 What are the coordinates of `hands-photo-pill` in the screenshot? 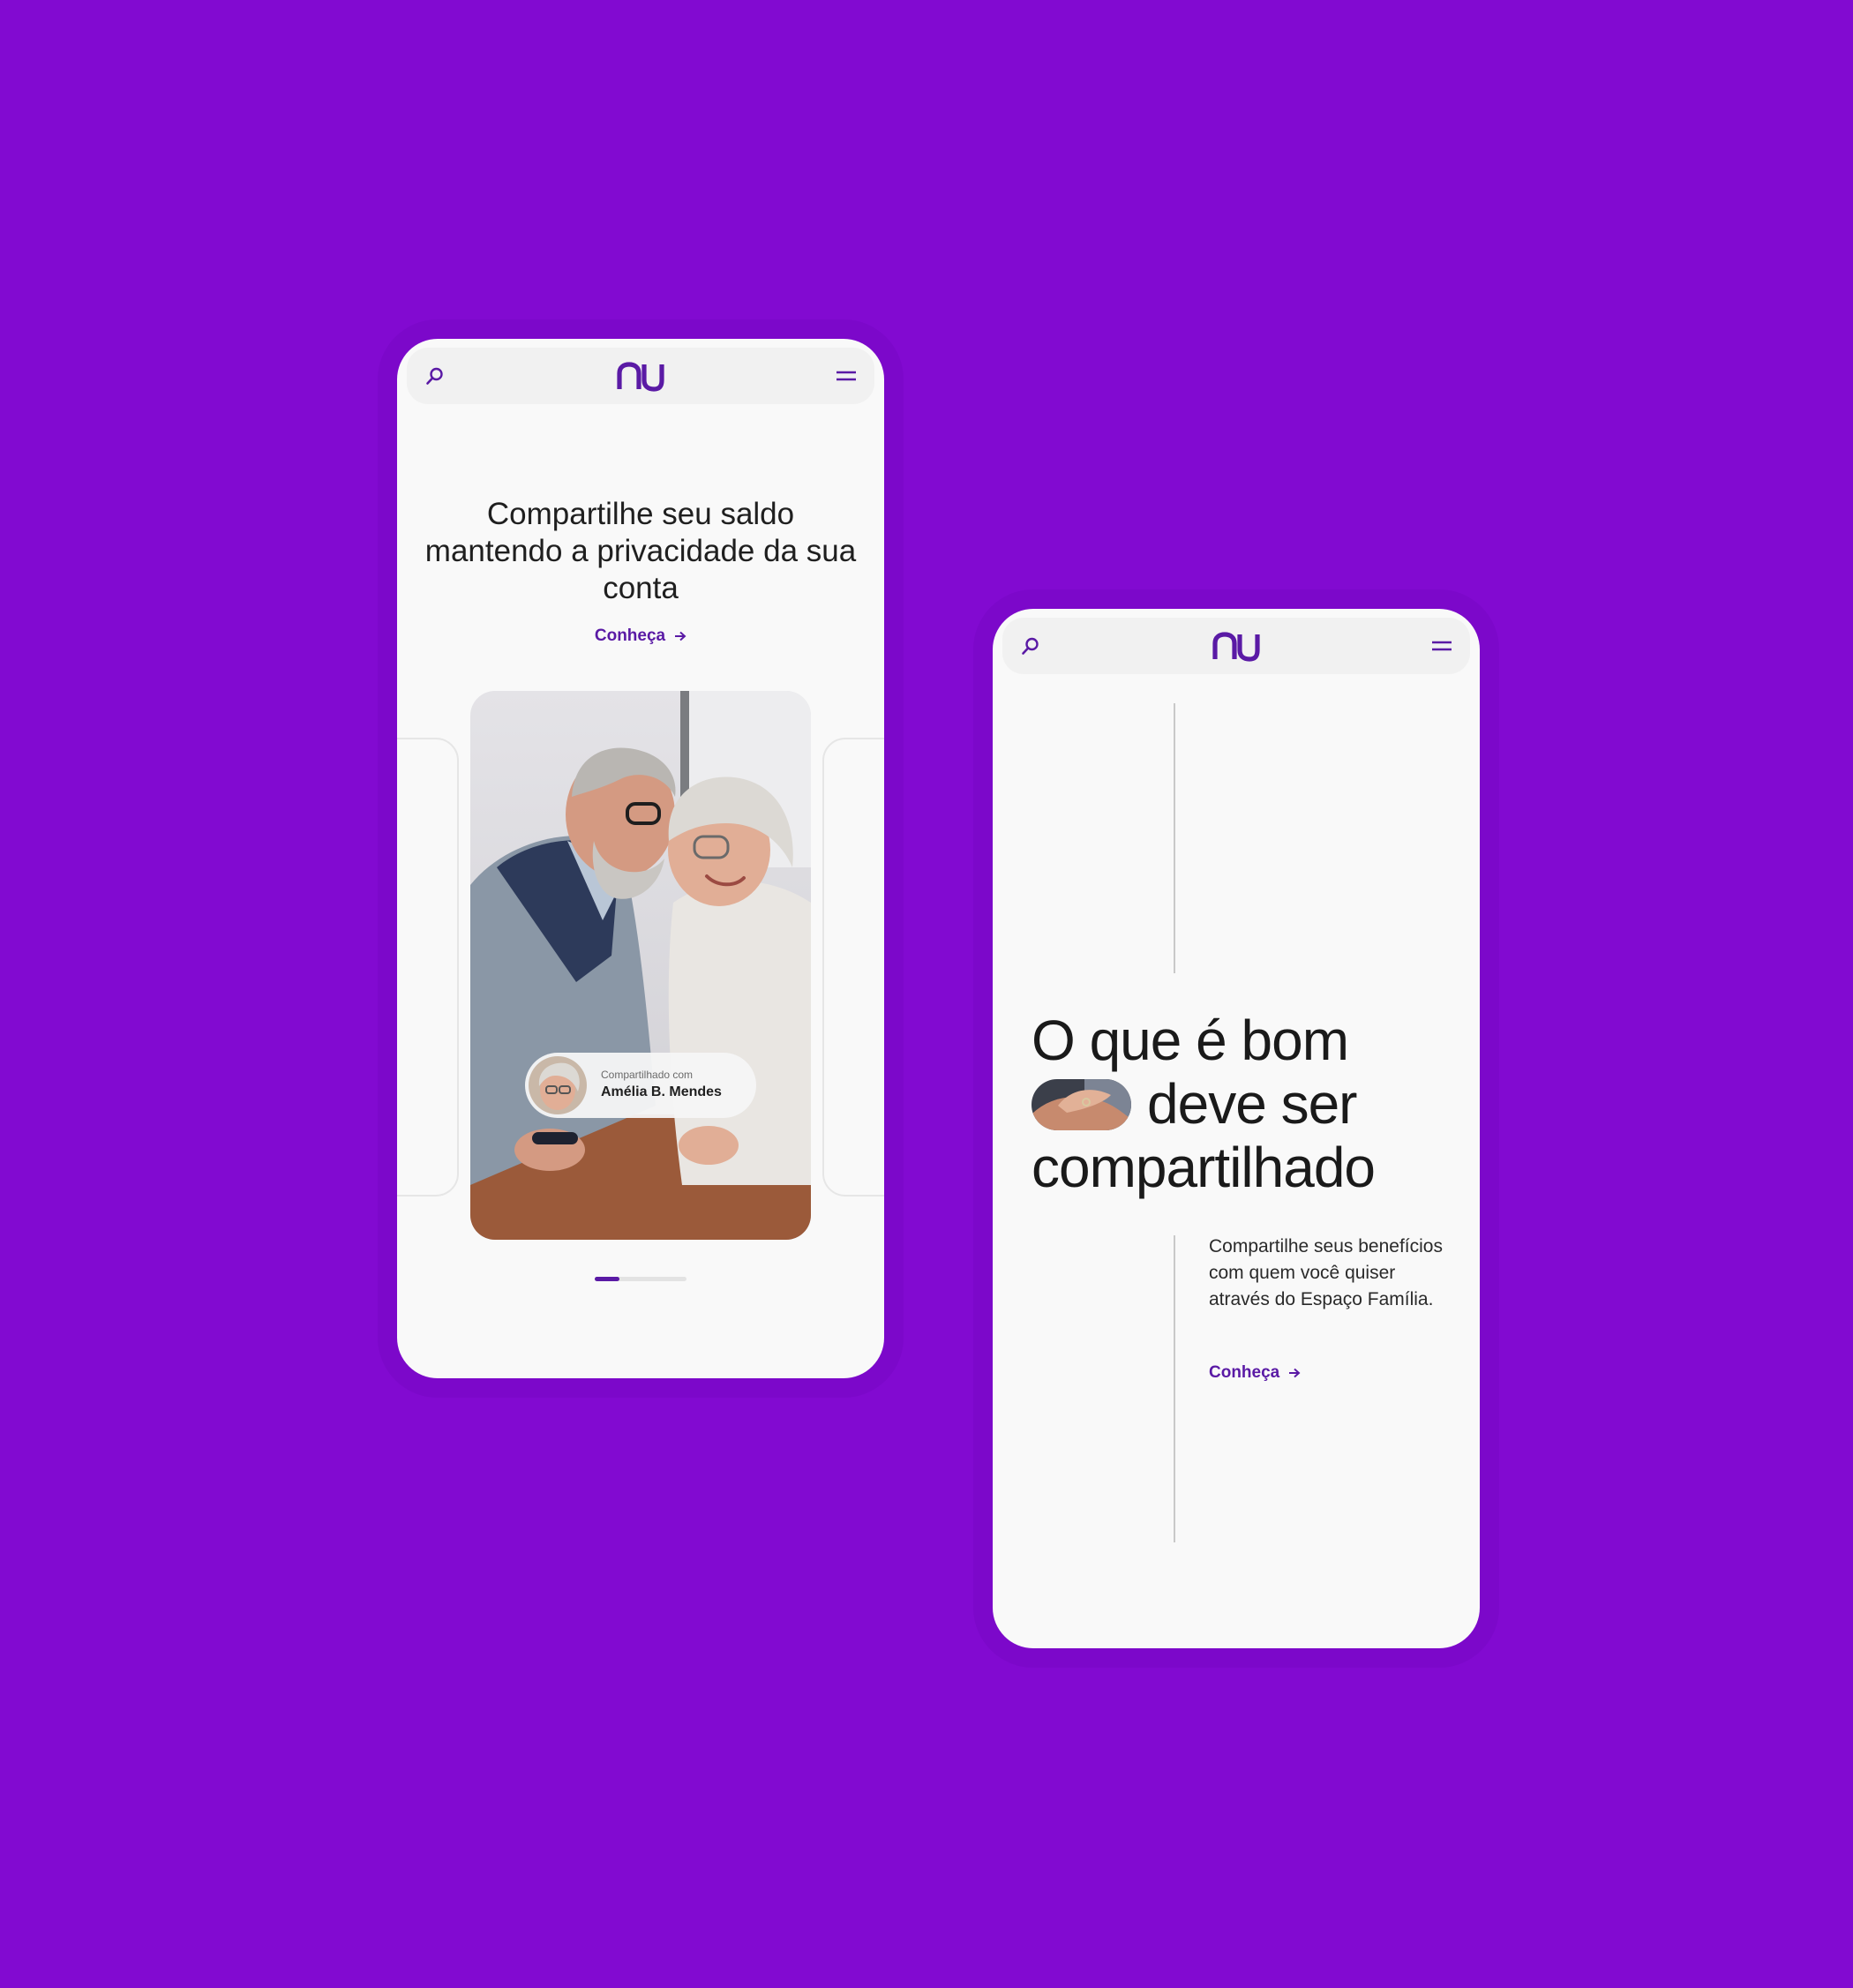 It's located at (1081, 1105).